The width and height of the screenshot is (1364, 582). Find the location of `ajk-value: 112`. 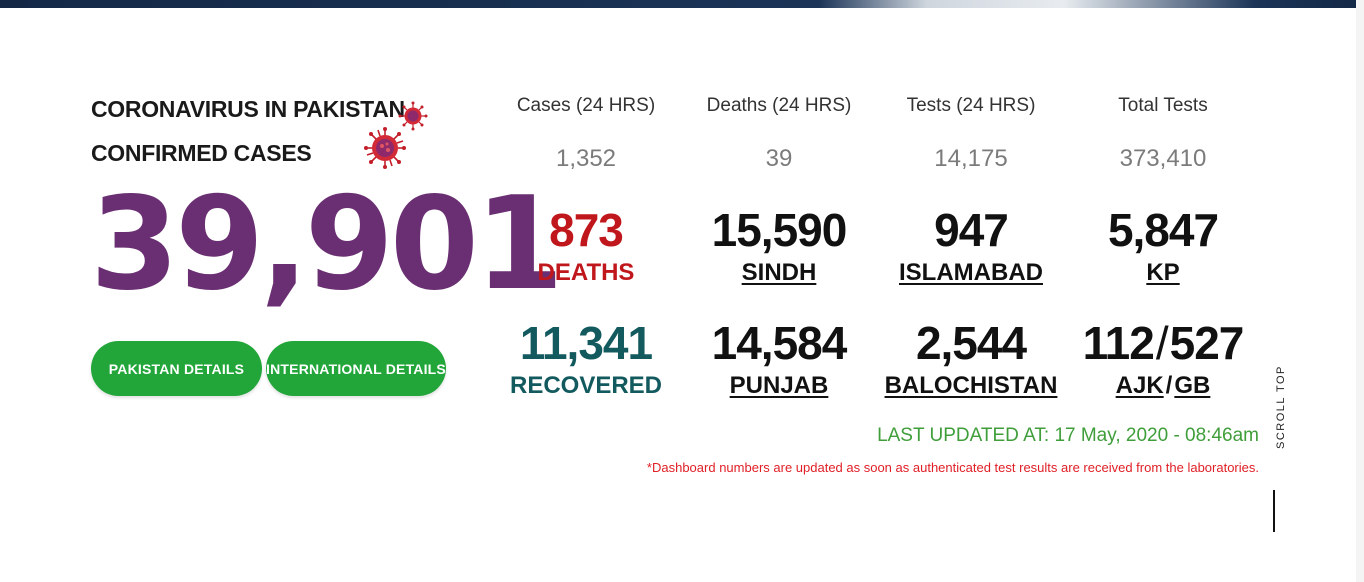

ajk-value: 112 is located at coordinates (1118, 343).